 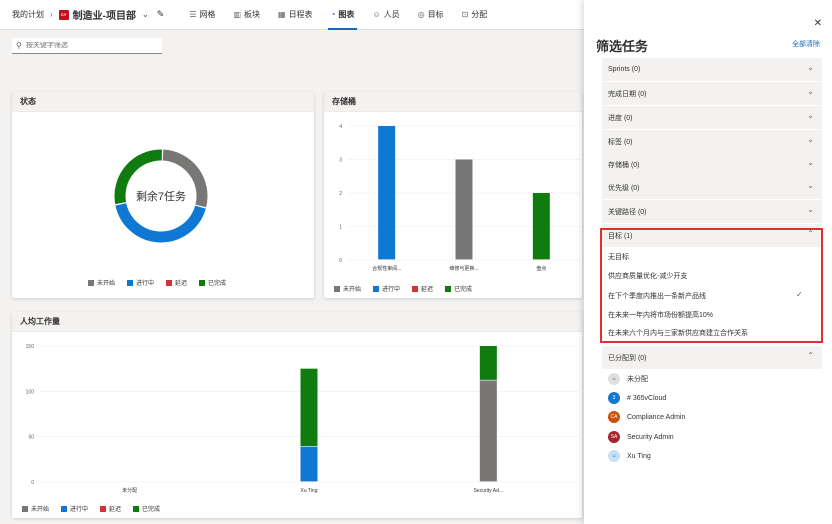 I want to click on bucket-card-title: 存储桶, so click(x=453, y=102).